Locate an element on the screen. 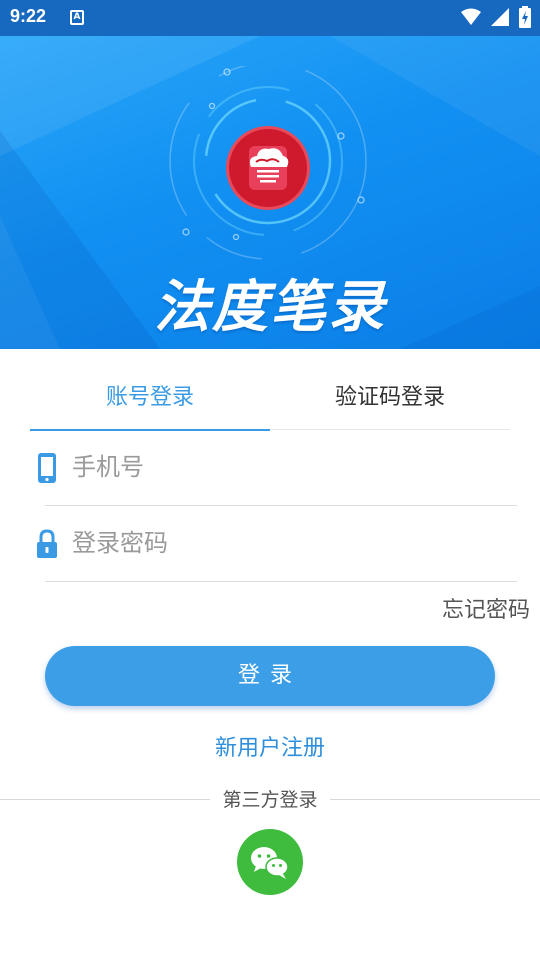 The width and height of the screenshot is (540, 960). tab-sms-login: 验证码登录 is located at coordinates (390, 400).